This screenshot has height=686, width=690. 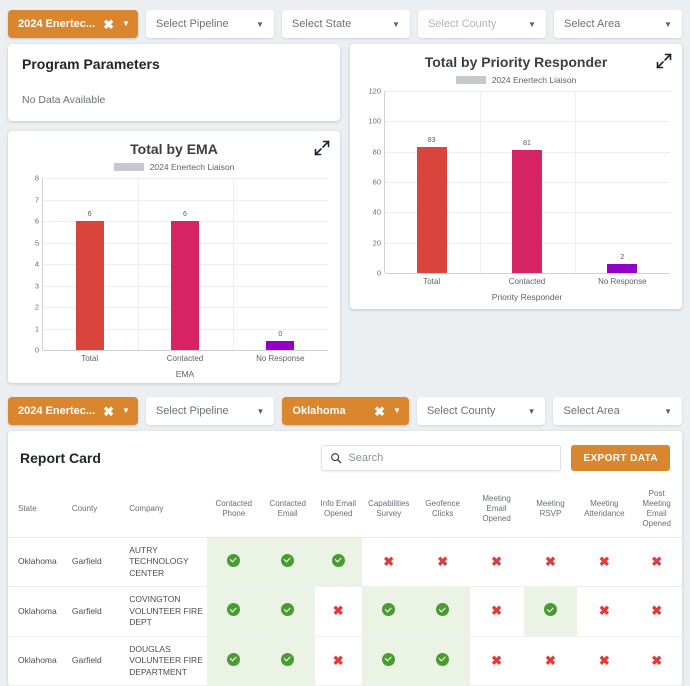 What do you see at coordinates (496, 510) in the screenshot?
I see `table-column-header: Meeting Email Opened` at bounding box center [496, 510].